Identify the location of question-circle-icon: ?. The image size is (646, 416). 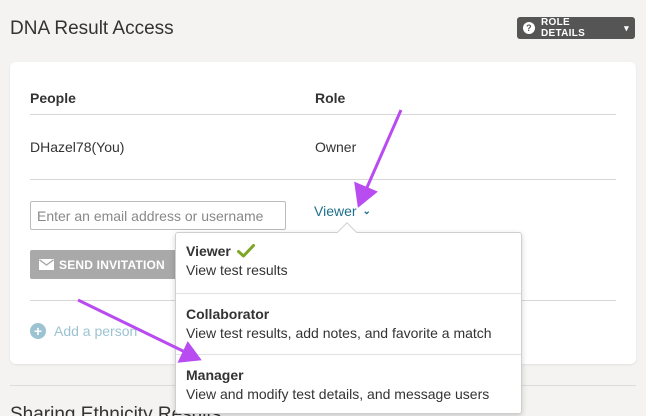
(529, 28).